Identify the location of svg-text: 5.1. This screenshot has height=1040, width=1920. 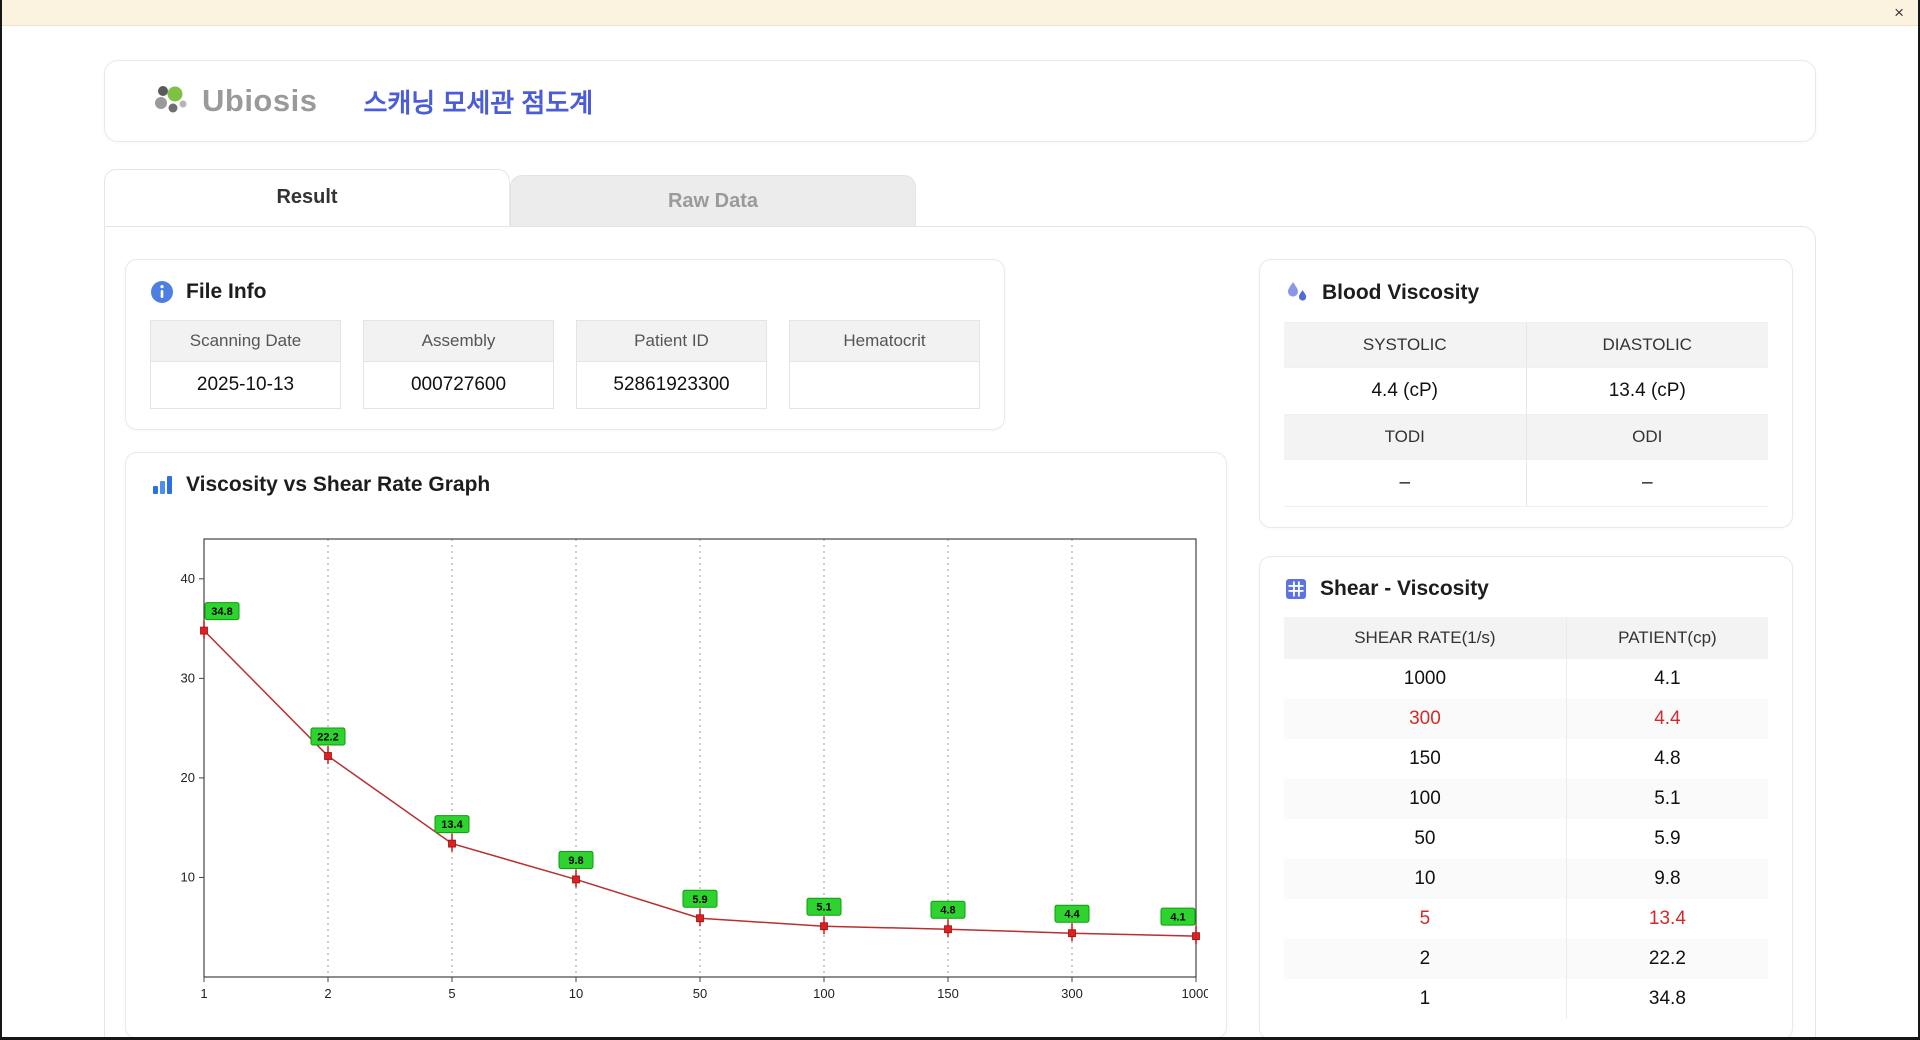
(823, 908).